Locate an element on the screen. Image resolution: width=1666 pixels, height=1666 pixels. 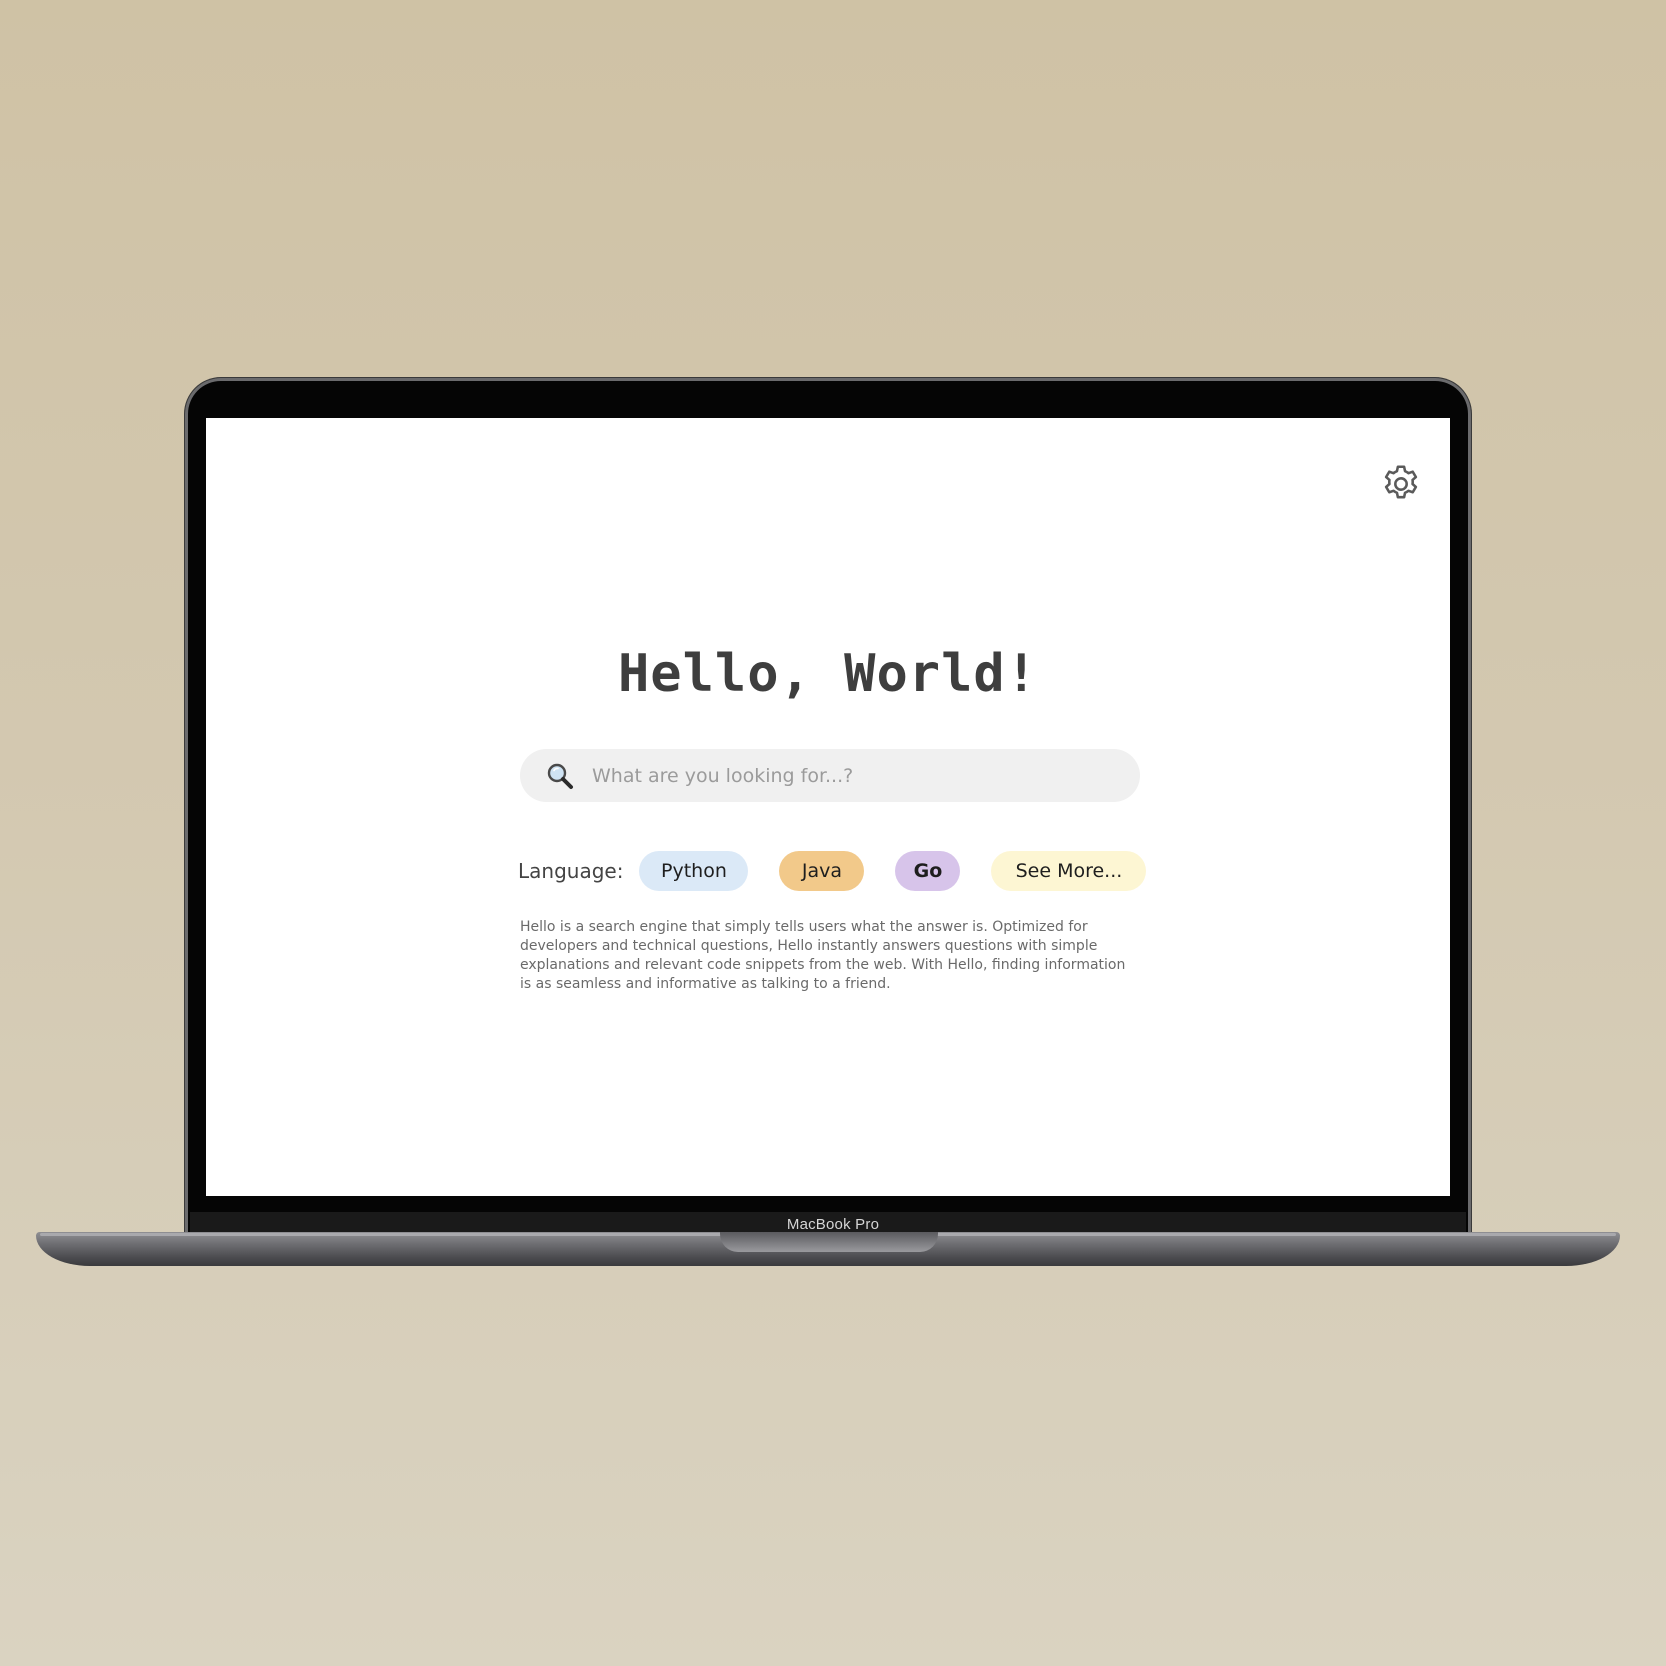
laptop-opening-notch is located at coordinates (829, 1242).